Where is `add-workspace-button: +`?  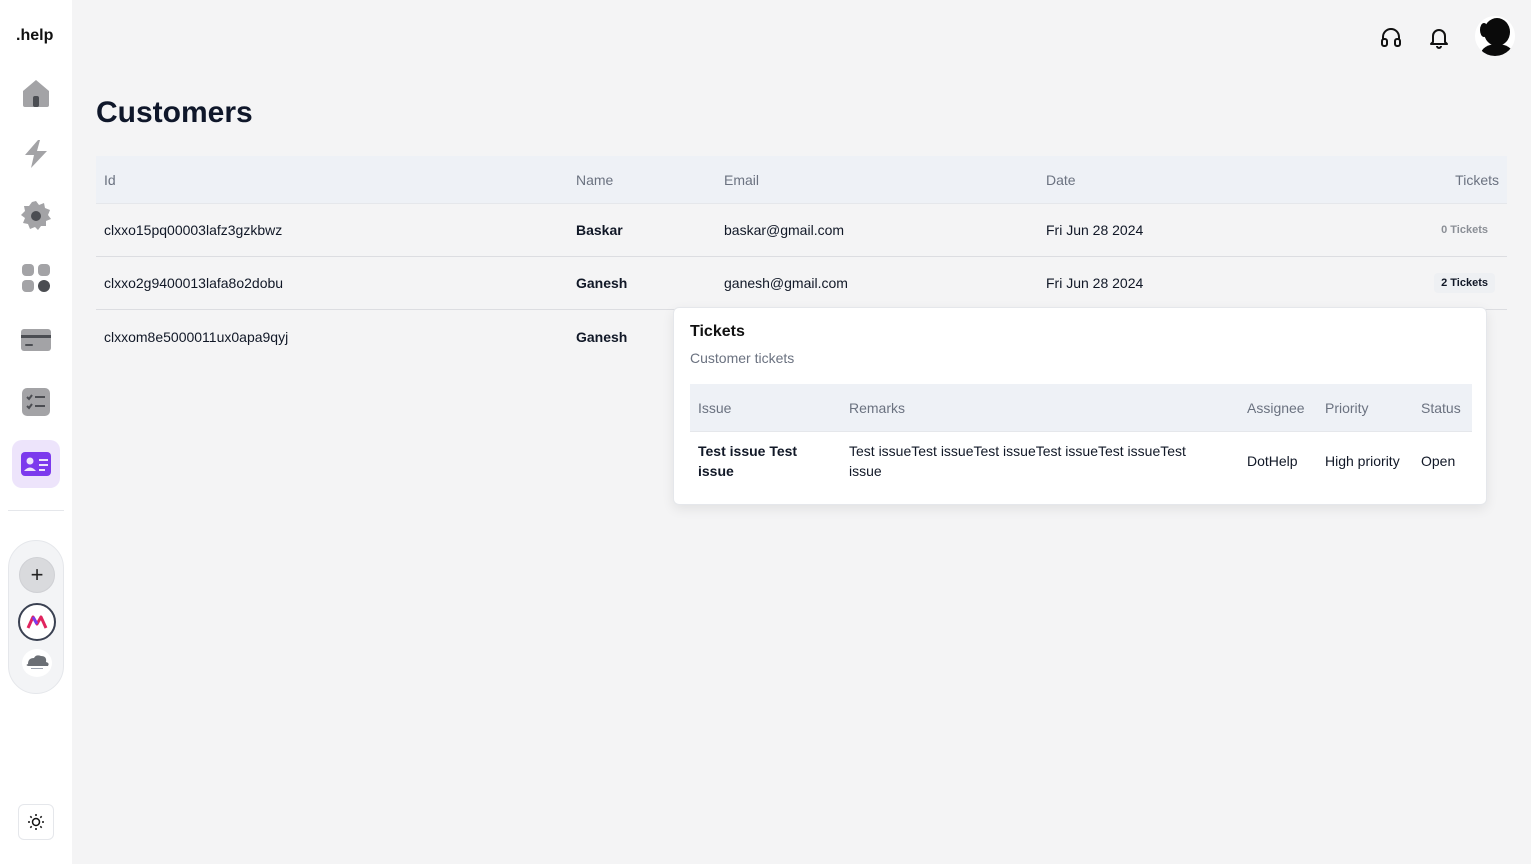 add-workspace-button: + is located at coordinates (37, 575).